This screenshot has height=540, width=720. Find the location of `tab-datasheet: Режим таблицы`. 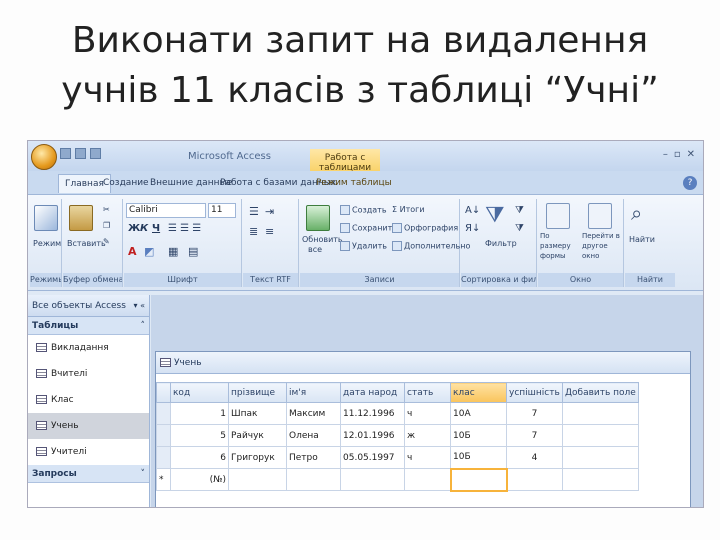

tab-datasheet: Режим таблицы is located at coordinates (354, 183).